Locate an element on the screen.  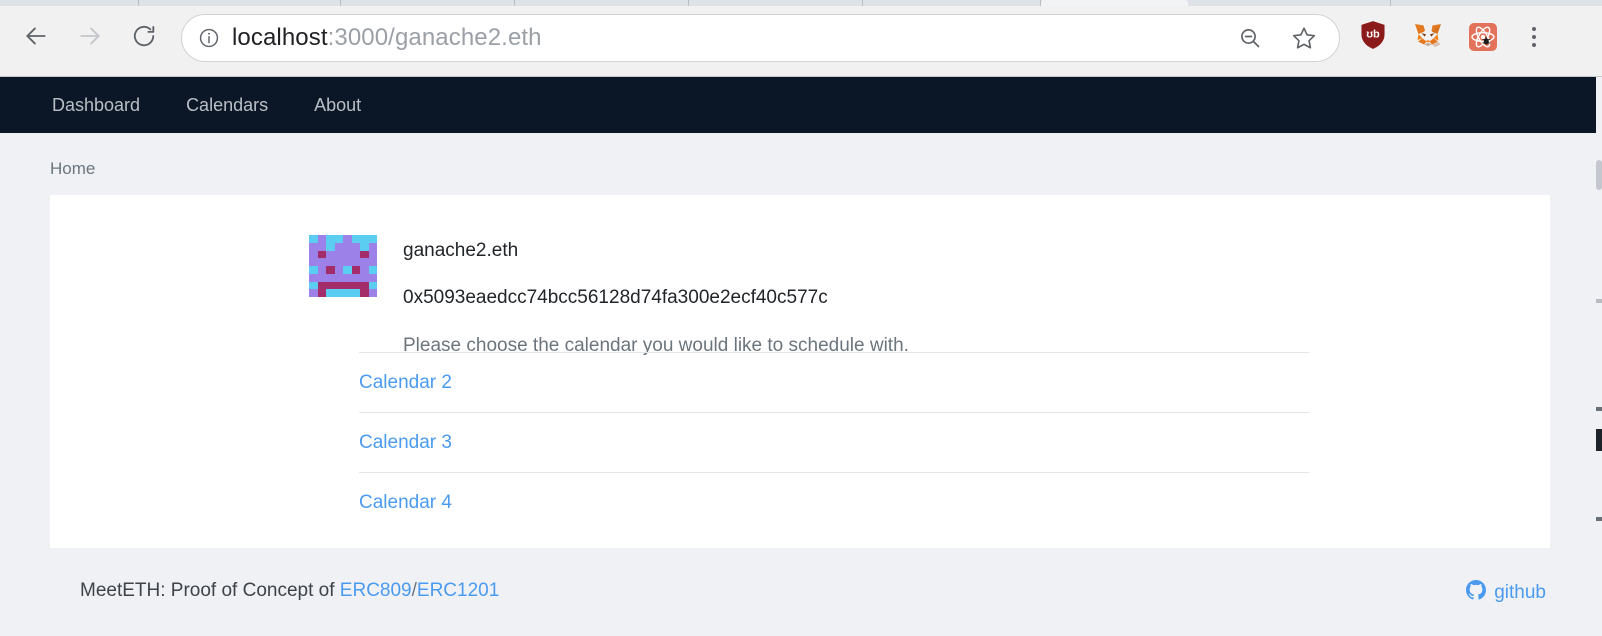
tab-strip is located at coordinates (801, 3).